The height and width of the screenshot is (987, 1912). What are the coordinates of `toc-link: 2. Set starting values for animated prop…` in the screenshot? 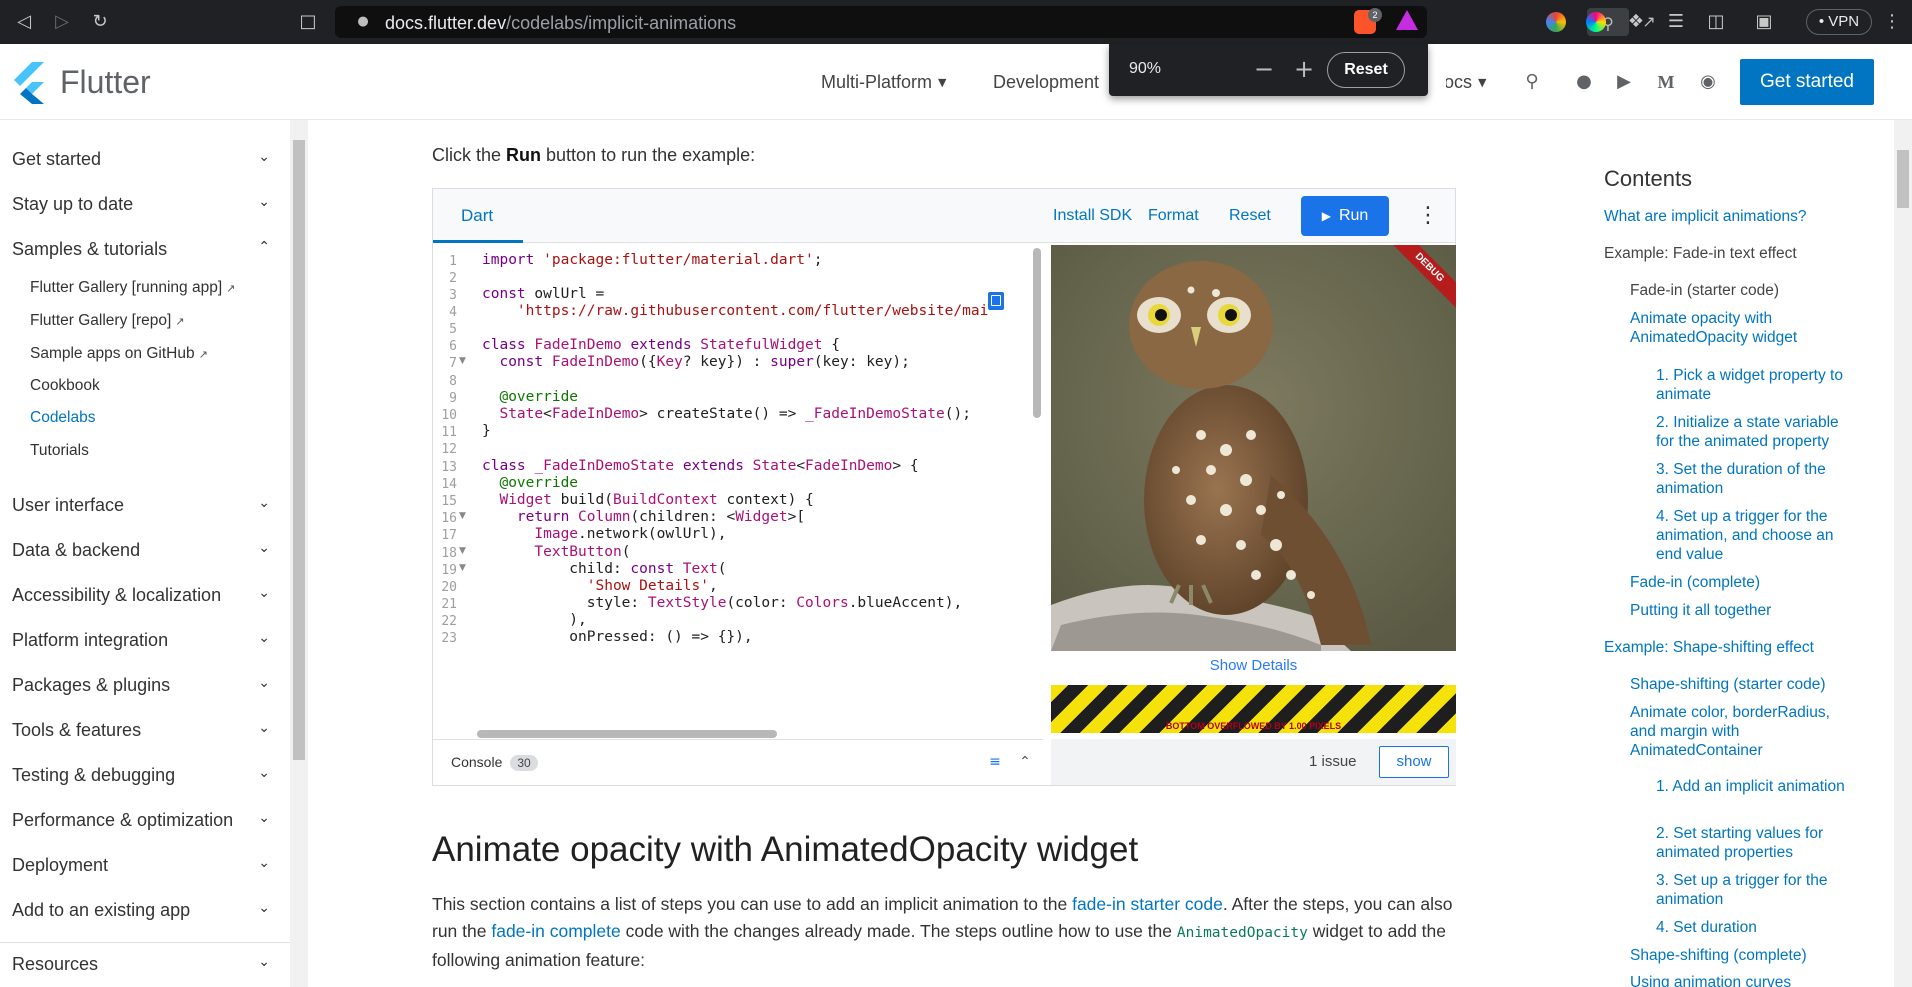 It's located at (1756, 843).